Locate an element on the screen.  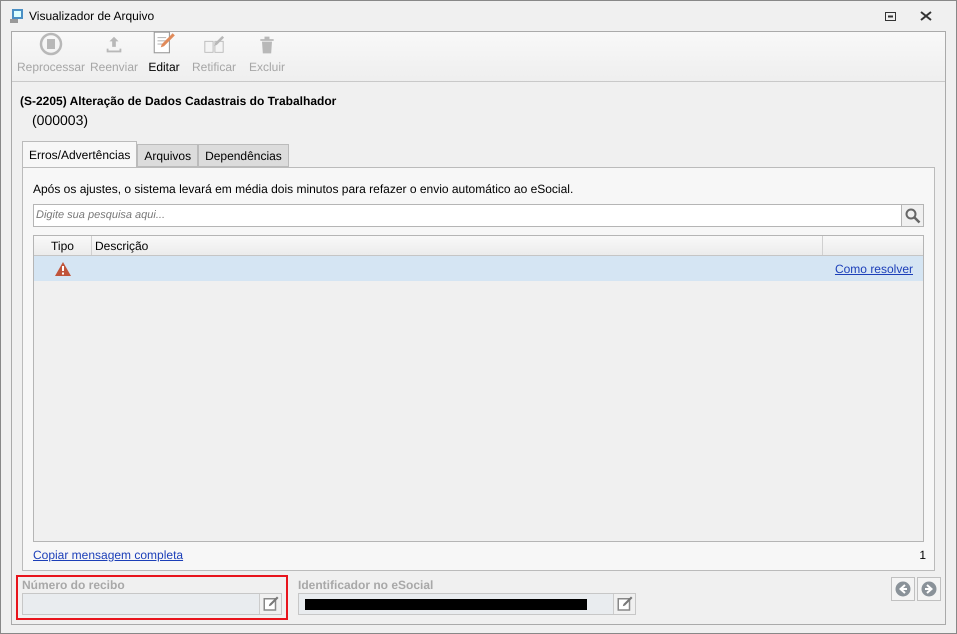
record-code: (000003) is located at coordinates (61, 120).